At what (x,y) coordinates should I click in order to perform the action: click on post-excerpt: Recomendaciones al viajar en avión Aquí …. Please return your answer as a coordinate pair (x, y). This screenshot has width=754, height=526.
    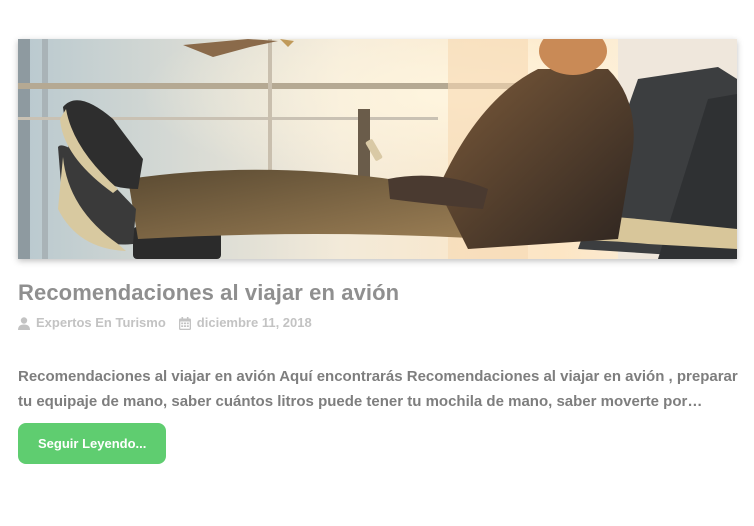
    Looking at the image, I should click on (378, 389).